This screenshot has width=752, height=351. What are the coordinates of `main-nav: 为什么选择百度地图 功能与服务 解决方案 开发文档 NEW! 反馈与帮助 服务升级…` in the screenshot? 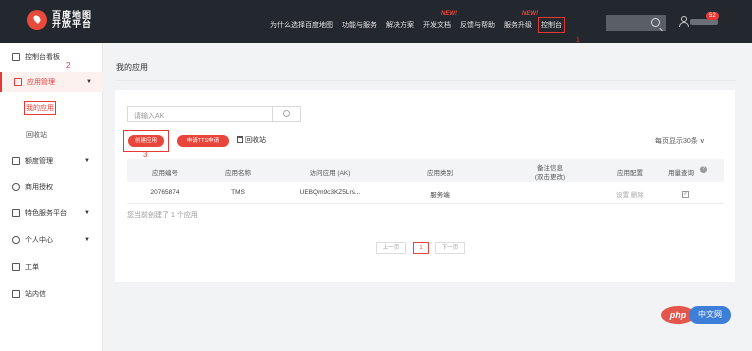 It's located at (420, 22).